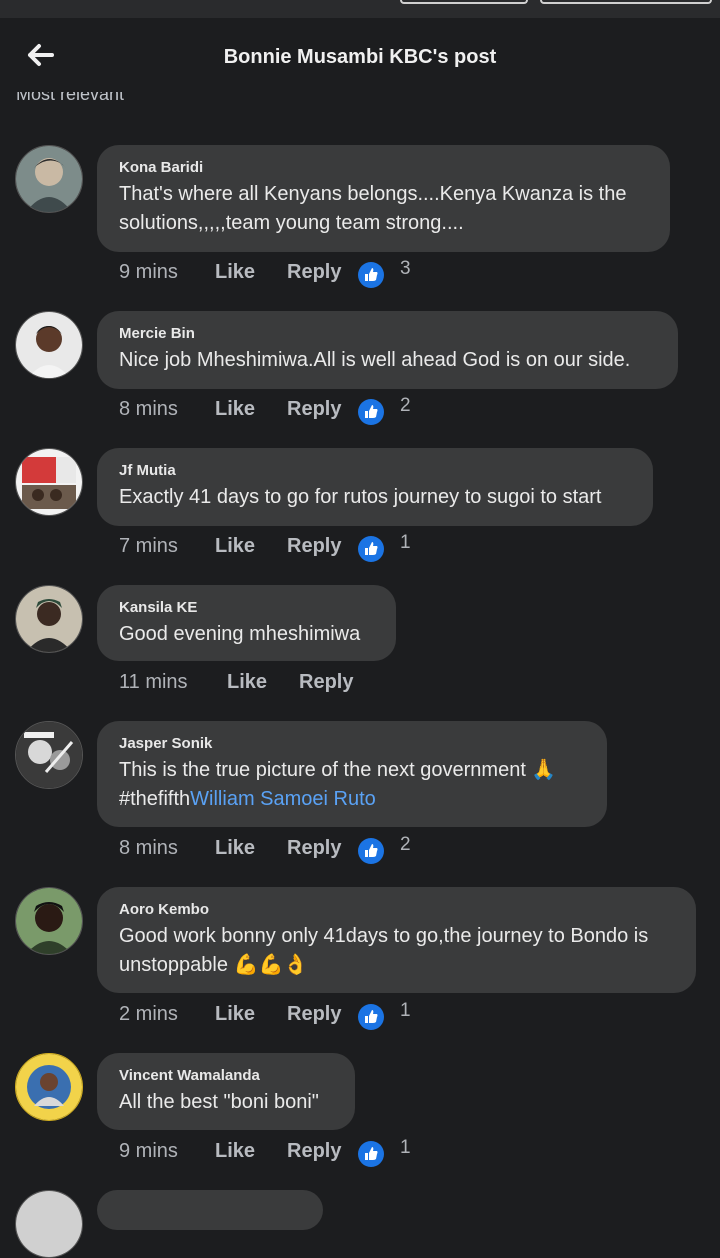 The image size is (720, 1258). I want to click on timestamp: 2 mins, so click(148, 1014).